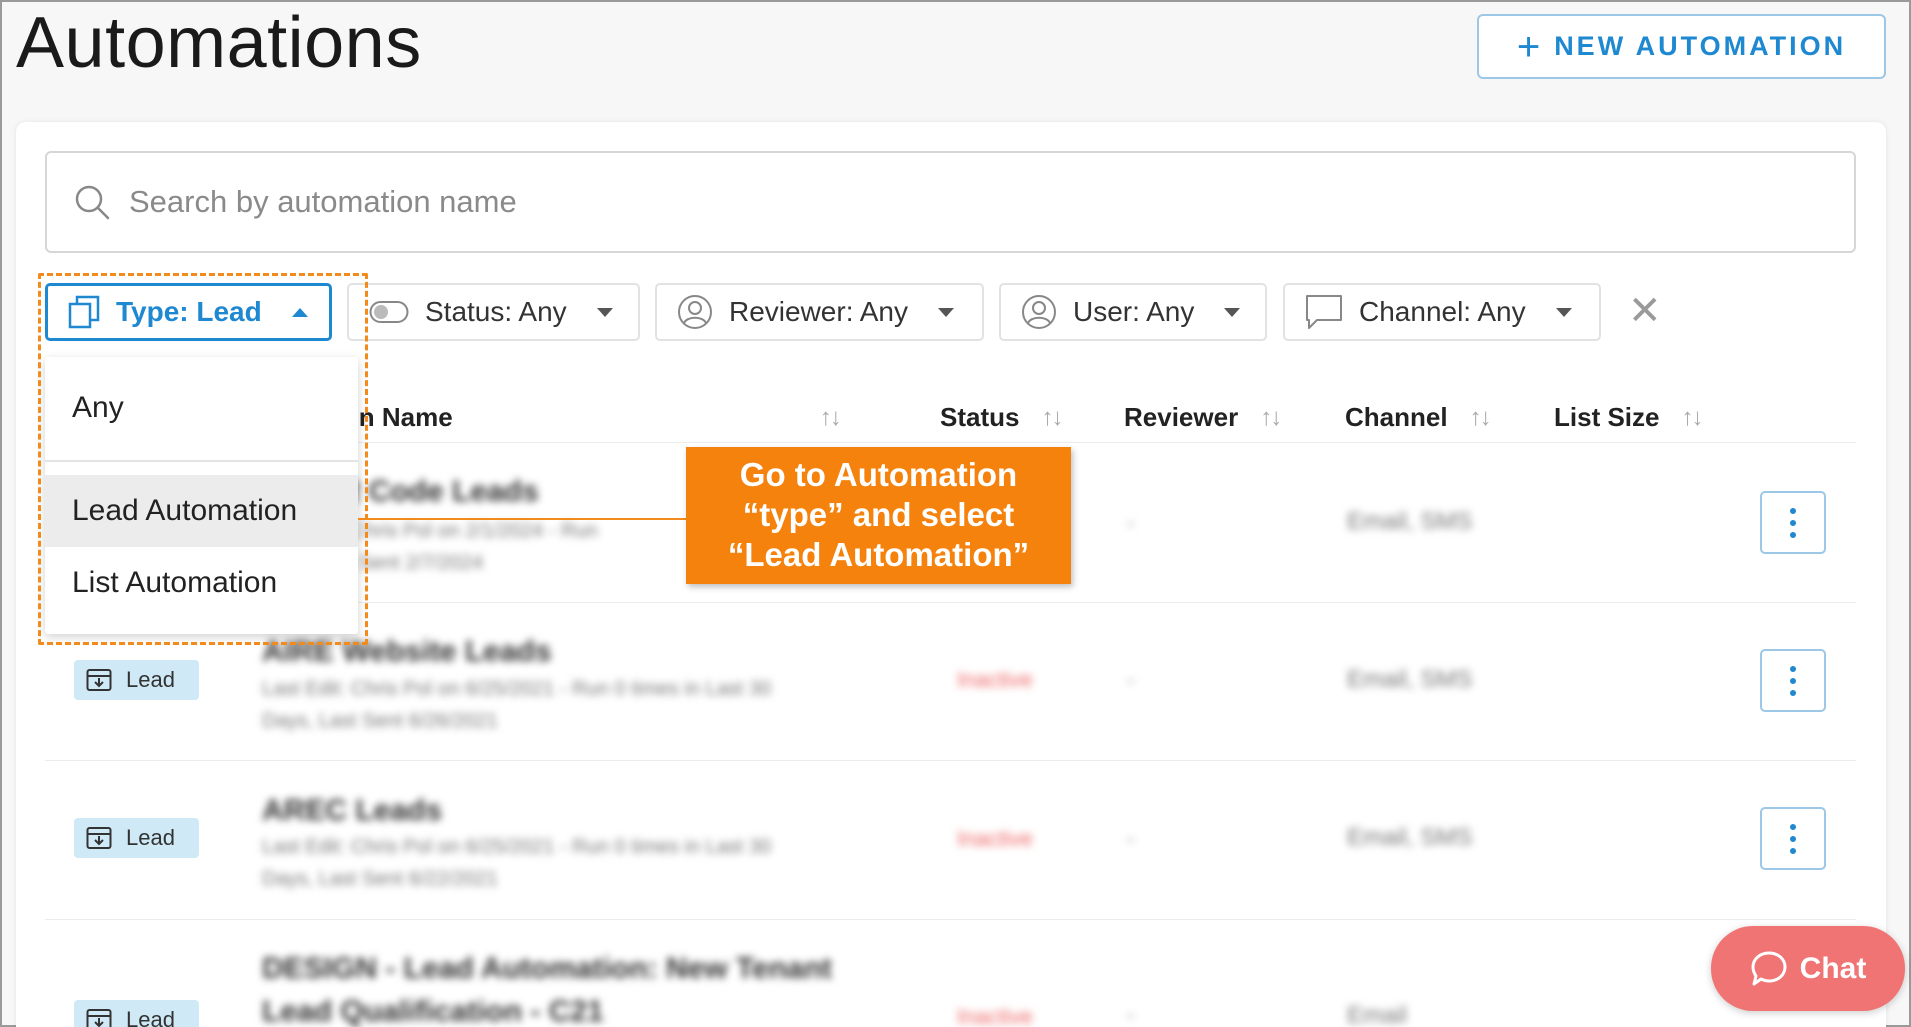 Image resolution: width=1911 pixels, height=1027 pixels. I want to click on reviewer-filter-label: Reviewer: Any, so click(818, 311).